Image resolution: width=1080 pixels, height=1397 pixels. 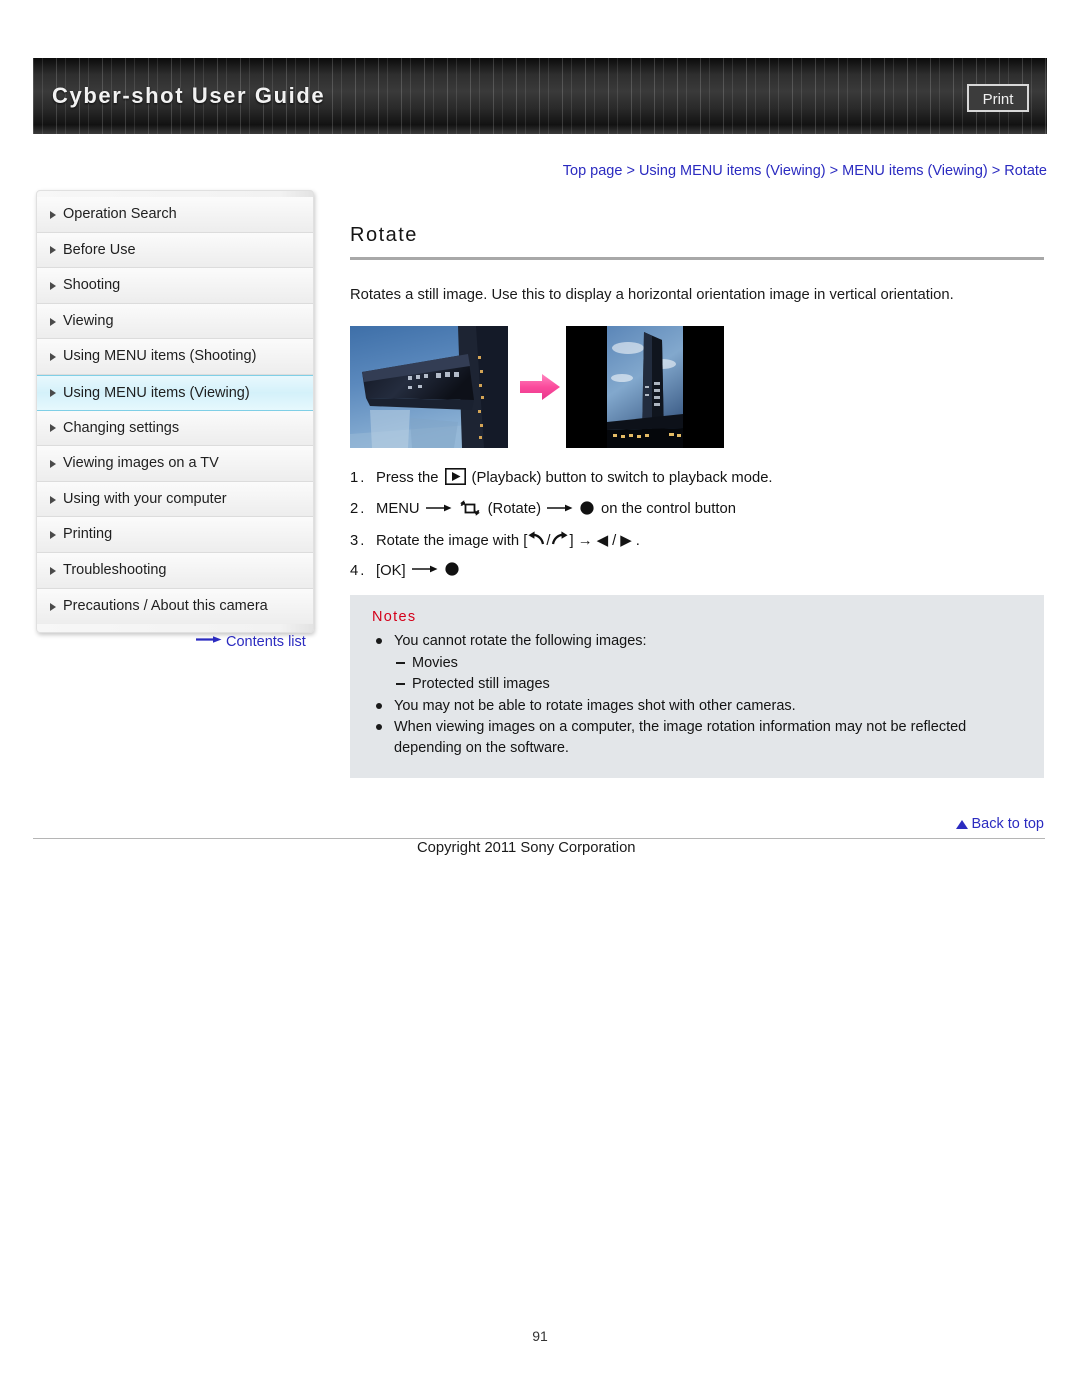 I want to click on contents-list-link: Contents list, so click(x=251, y=642).